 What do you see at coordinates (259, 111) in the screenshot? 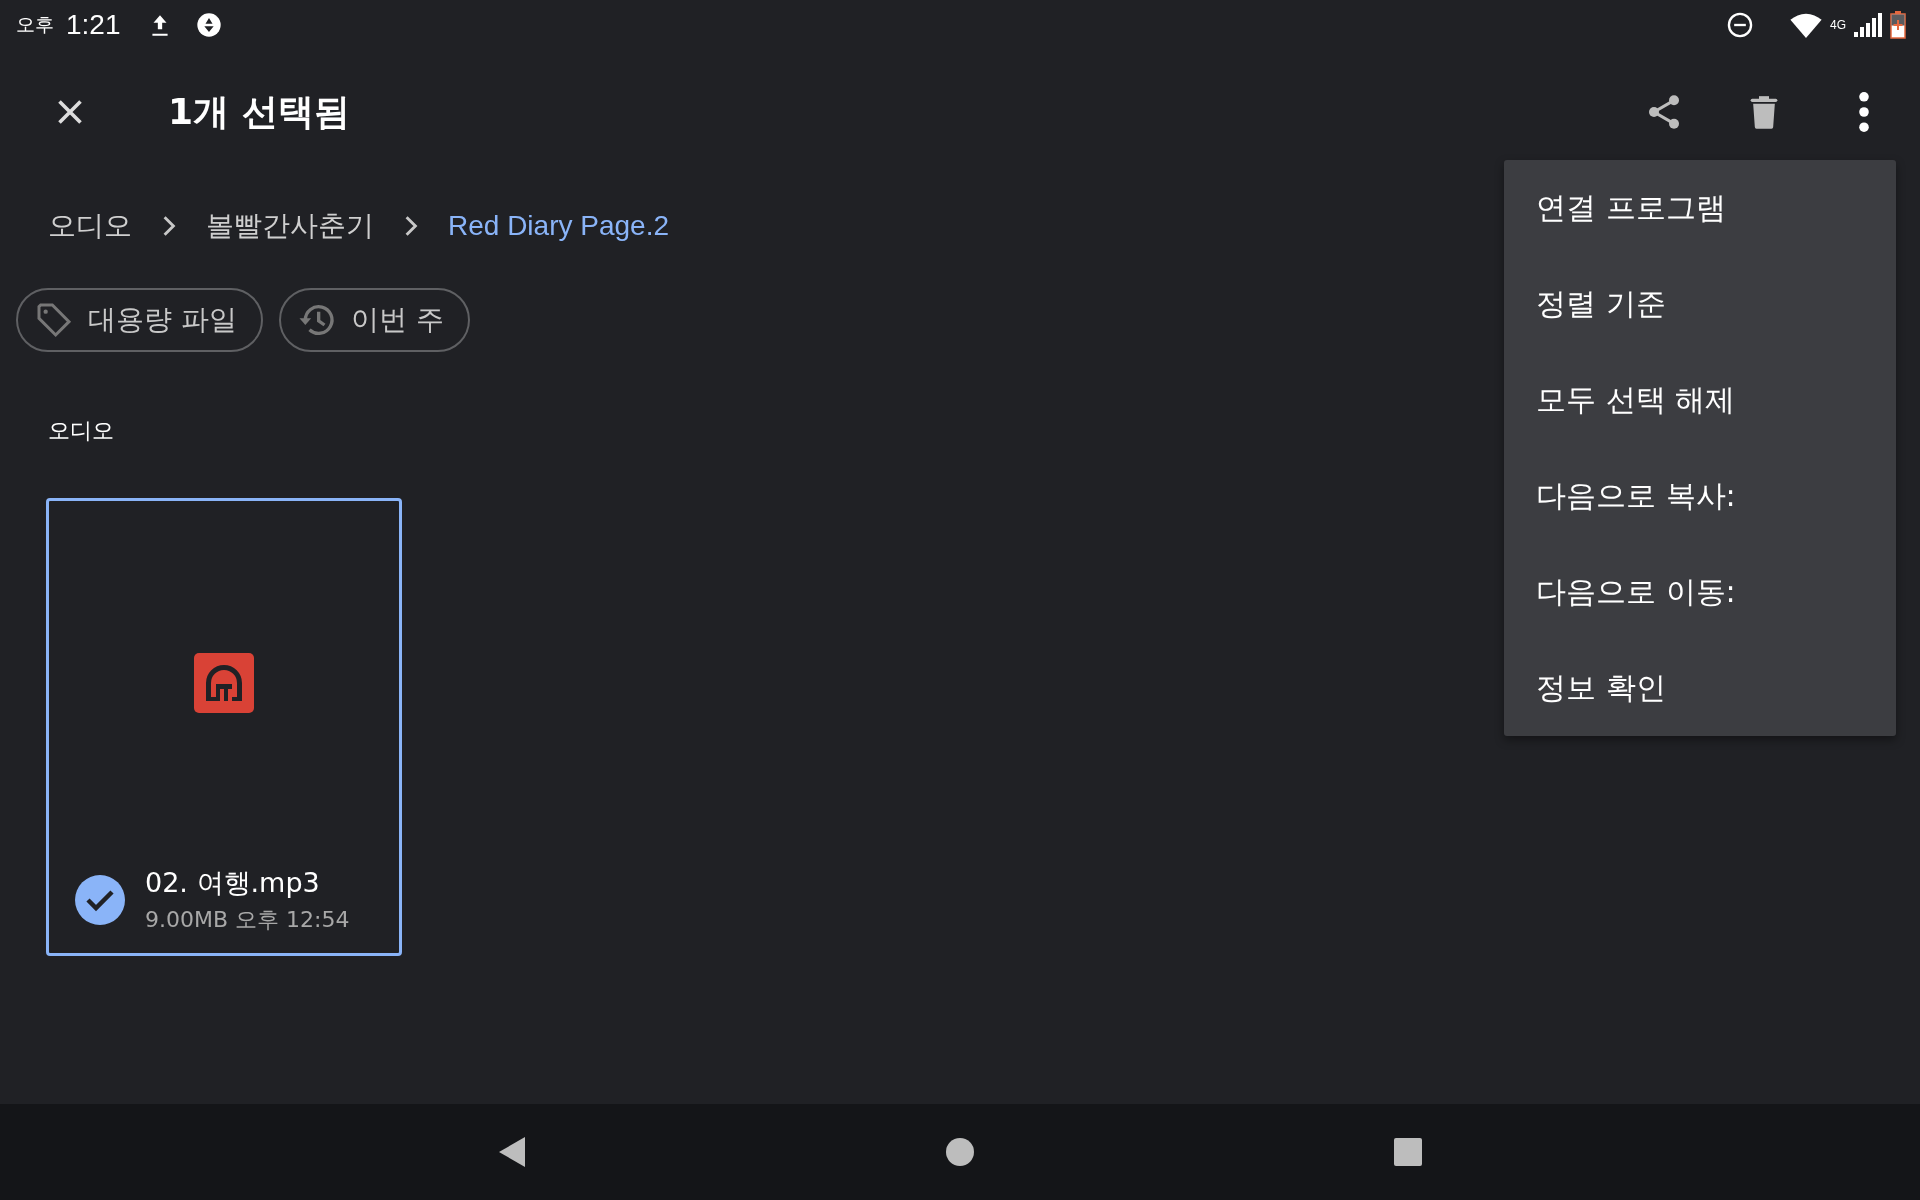
I see `selection-title: 1개 선택됨` at bounding box center [259, 111].